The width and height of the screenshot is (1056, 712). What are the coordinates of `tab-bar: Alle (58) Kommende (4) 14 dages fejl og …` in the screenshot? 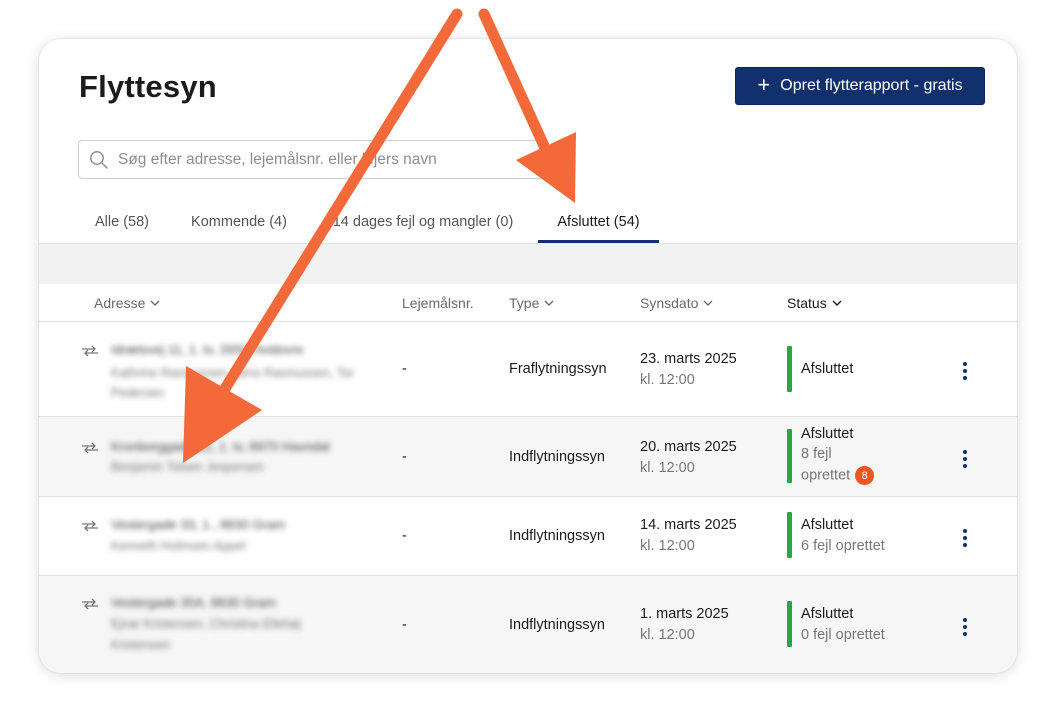 It's located at (528, 221).